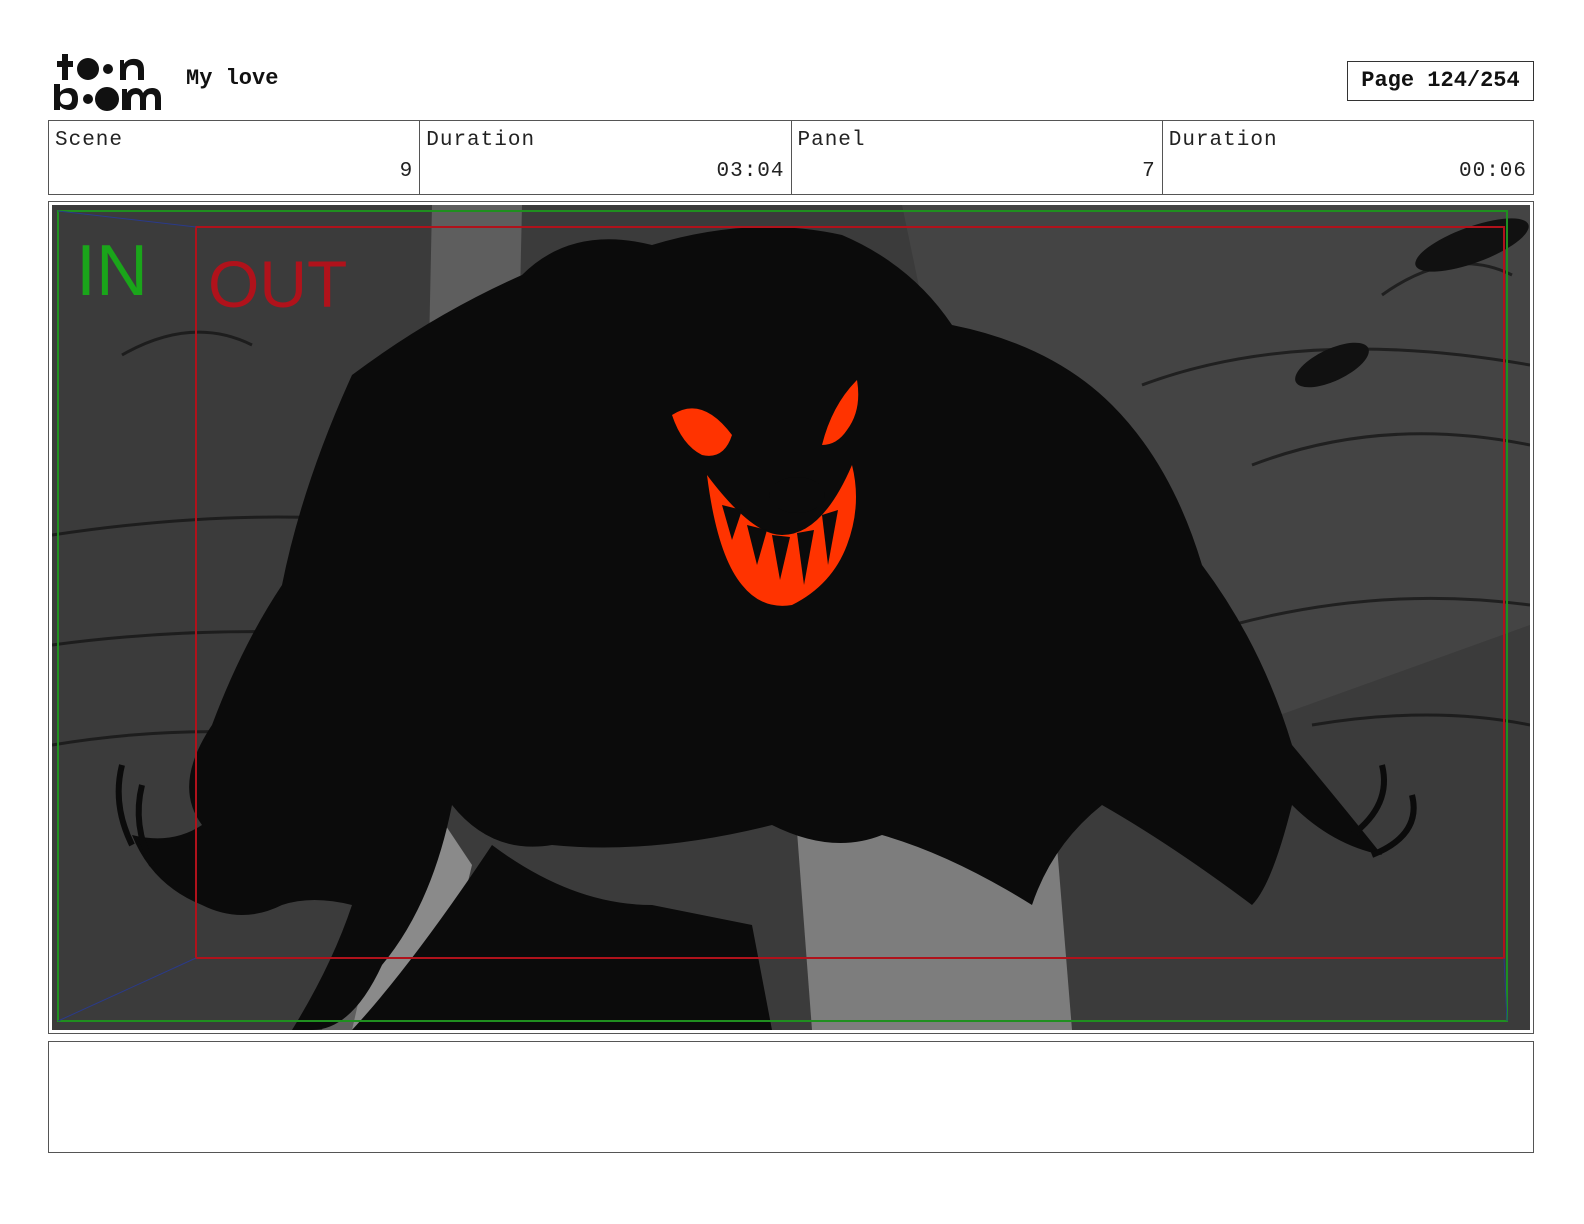 The width and height of the screenshot is (1584, 1224). I want to click on scene-cell: Scene 9, so click(235, 157).